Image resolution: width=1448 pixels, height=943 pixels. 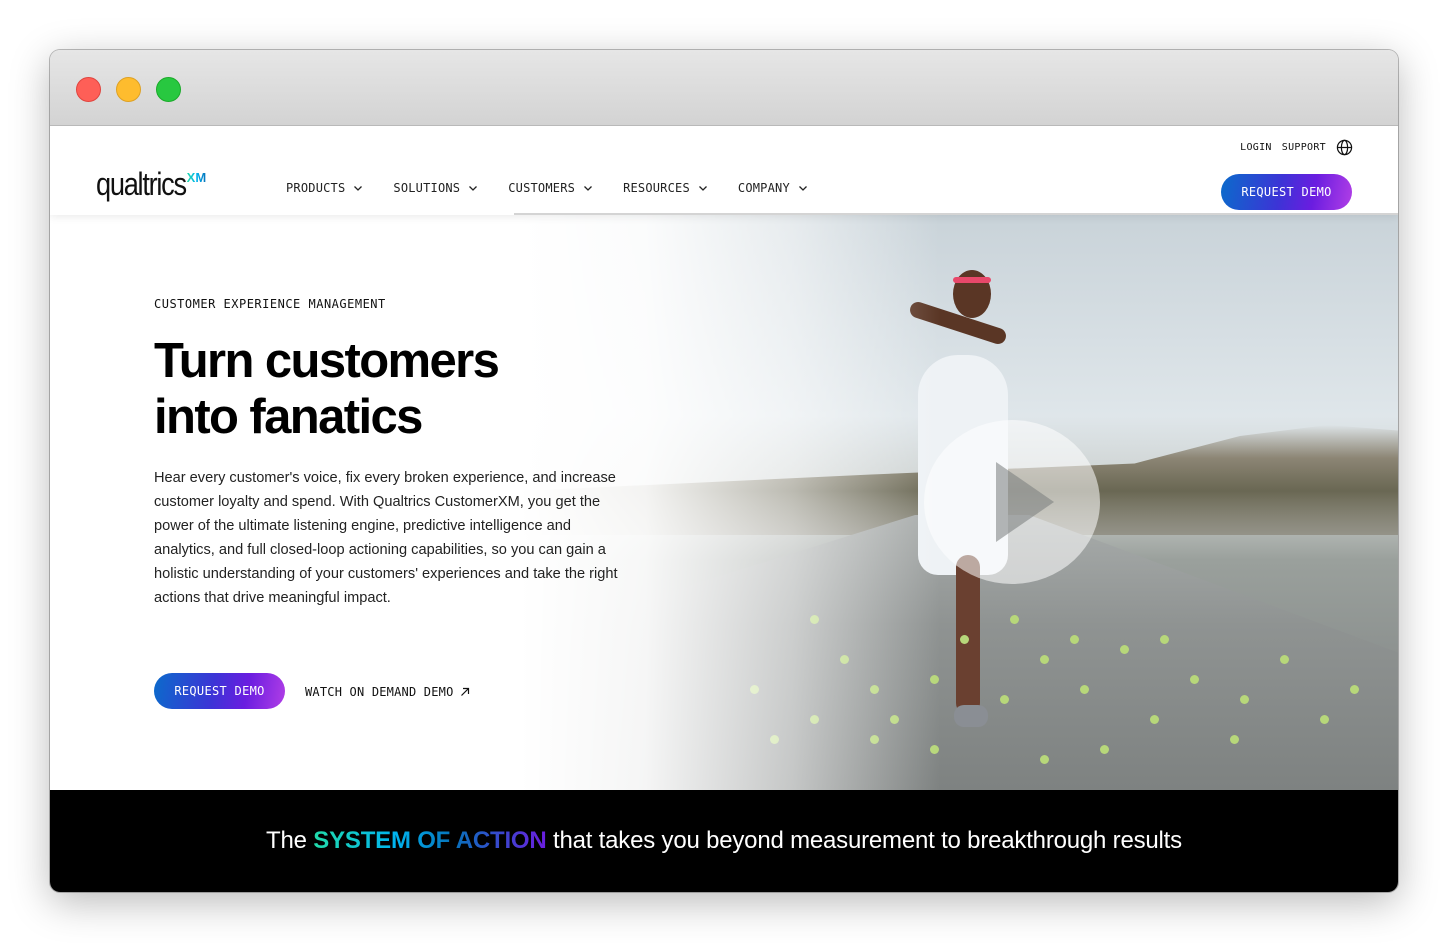 I want to click on watch-demo-label: WATCH ON DEMAND DEMO, so click(x=379, y=692).